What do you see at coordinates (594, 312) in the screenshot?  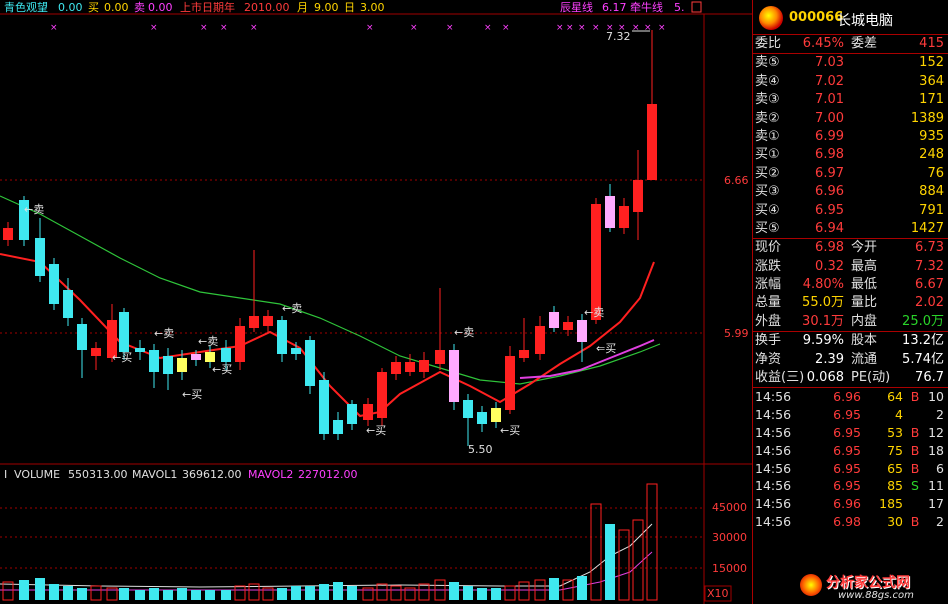 I see `sell-signal: ←卖` at bounding box center [594, 312].